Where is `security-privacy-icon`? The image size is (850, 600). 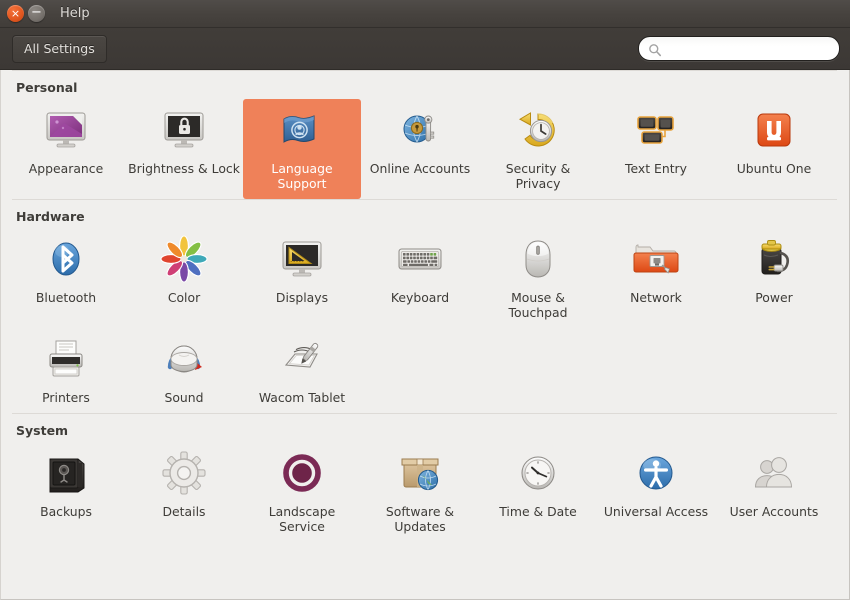 security-privacy-icon is located at coordinates (538, 130).